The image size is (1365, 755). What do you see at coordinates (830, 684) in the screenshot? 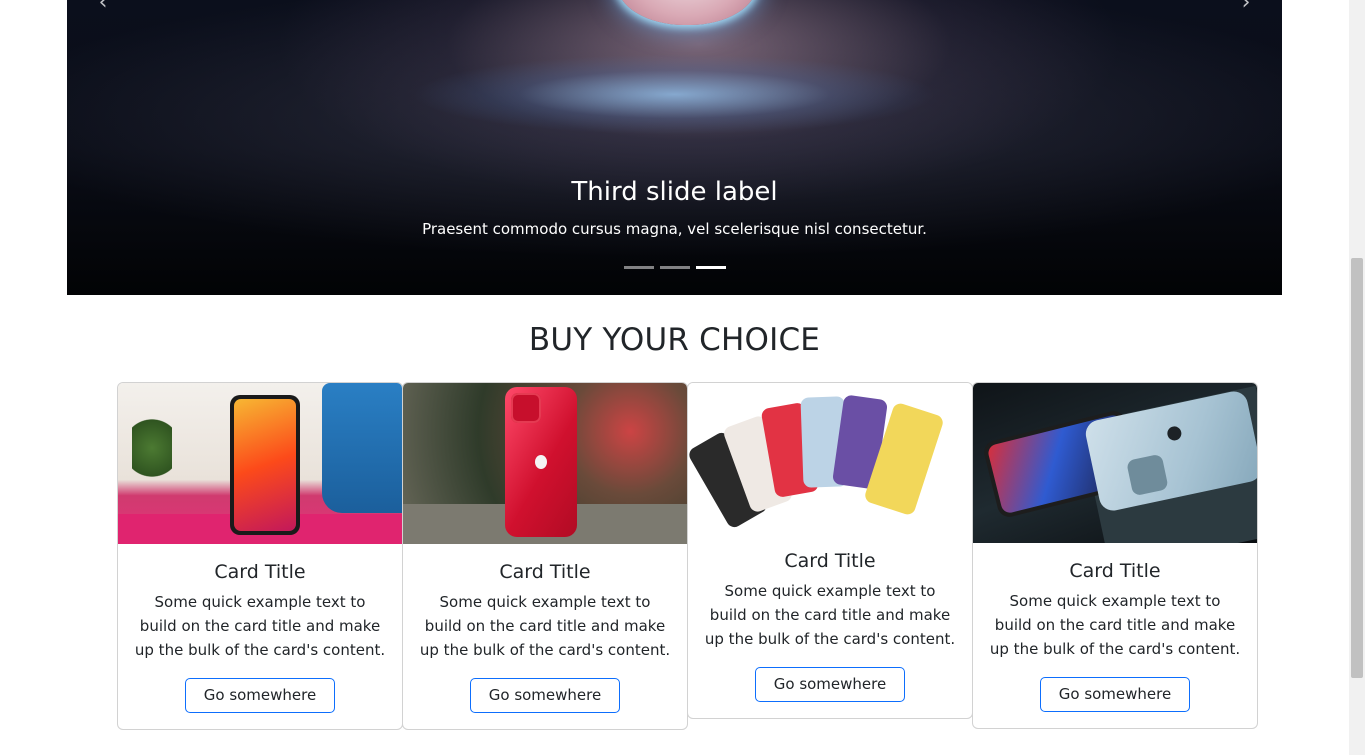
I see `go-somewhere-button-3: Go somewhere` at bounding box center [830, 684].